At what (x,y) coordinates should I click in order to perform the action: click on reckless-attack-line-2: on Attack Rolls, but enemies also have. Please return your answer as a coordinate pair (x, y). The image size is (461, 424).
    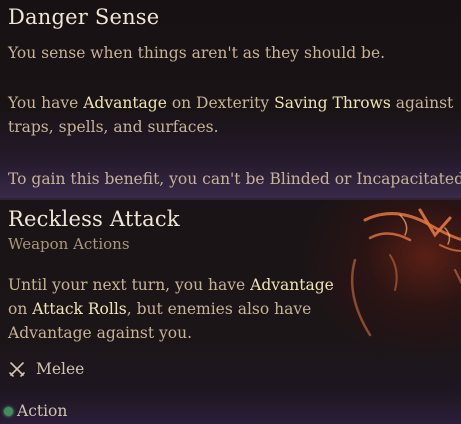
    Looking at the image, I should click on (160, 309).